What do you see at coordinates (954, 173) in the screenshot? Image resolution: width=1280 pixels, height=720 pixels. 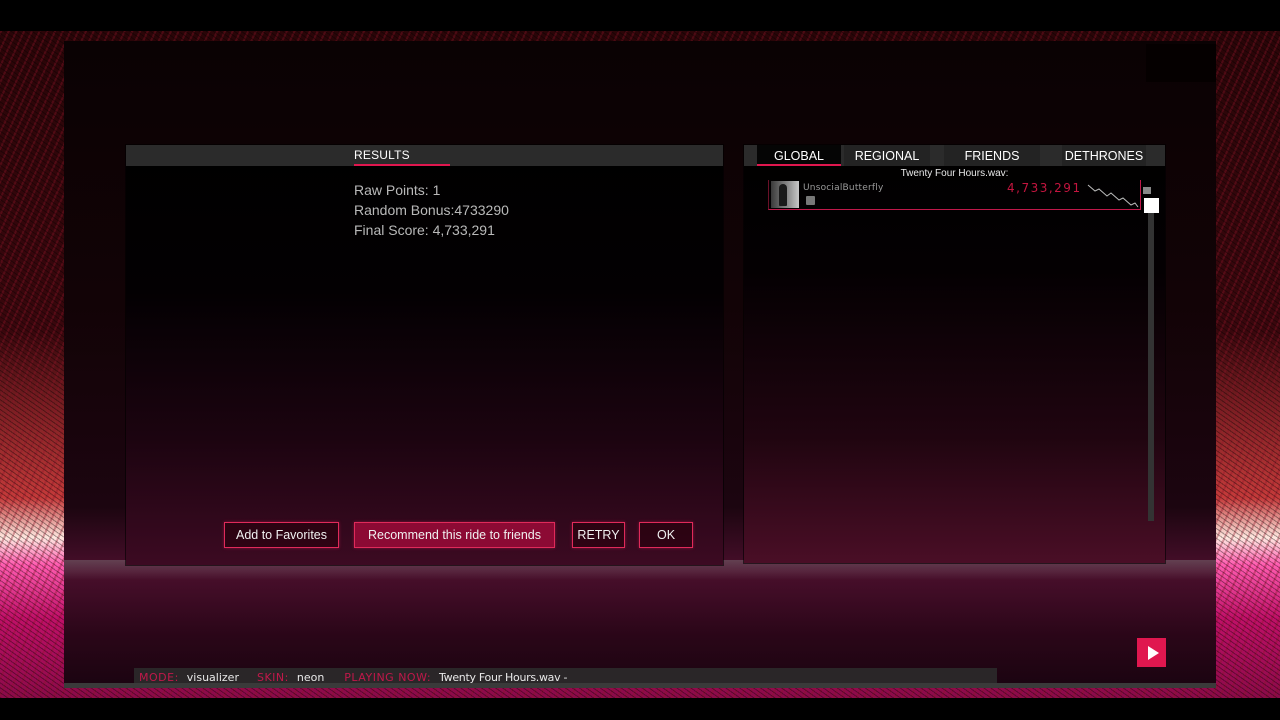 I see `leaderboard-song-title: Twenty Four Hours.wav:` at bounding box center [954, 173].